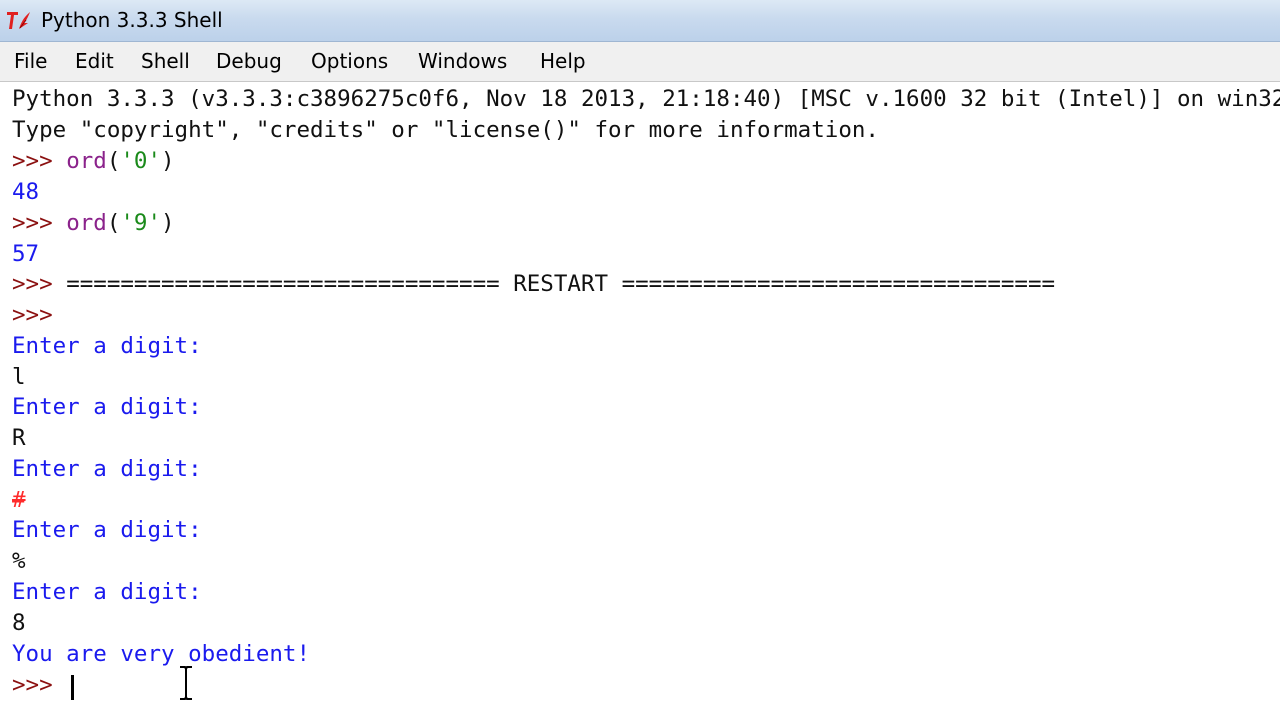 Image resolution: width=1280 pixels, height=720 pixels. Describe the element at coordinates (186, 683) in the screenshot. I see `ibeam-pointer-icon` at that location.